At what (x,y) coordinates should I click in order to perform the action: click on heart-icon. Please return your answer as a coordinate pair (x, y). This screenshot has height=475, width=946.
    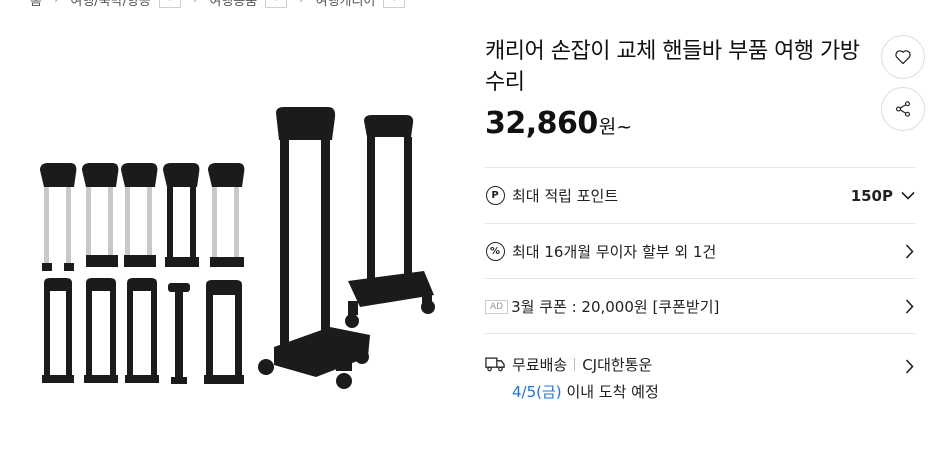
    Looking at the image, I should click on (903, 57).